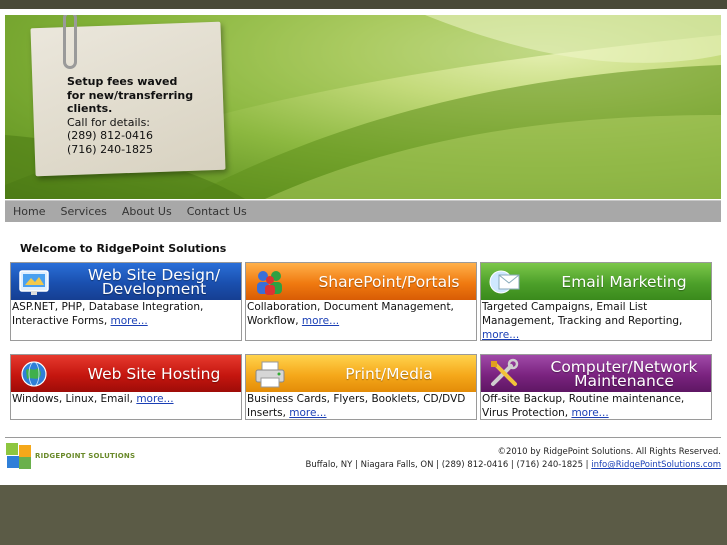 This screenshot has width=727, height=545. Describe the element at coordinates (154, 281) in the screenshot. I see `card-title: Web Site Design/ Development` at that location.